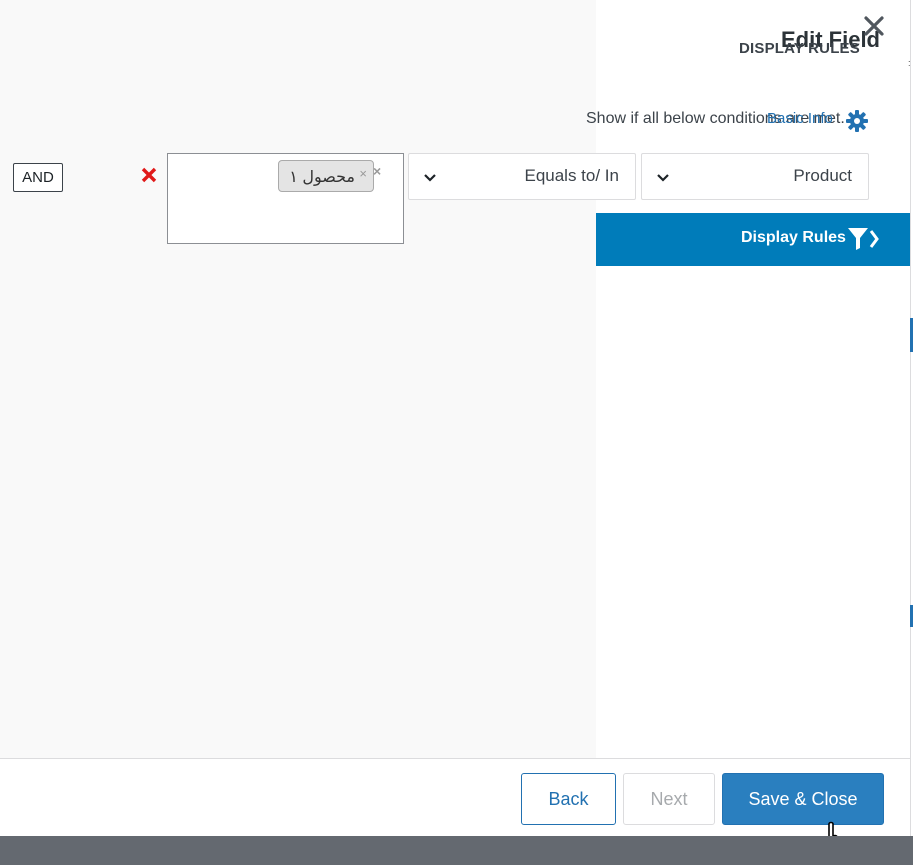 The height and width of the screenshot is (865, 913). What do you see at coordinates (863, 239) in the screenshot?
I see `filter-icon` at bounding box center [863, 239].